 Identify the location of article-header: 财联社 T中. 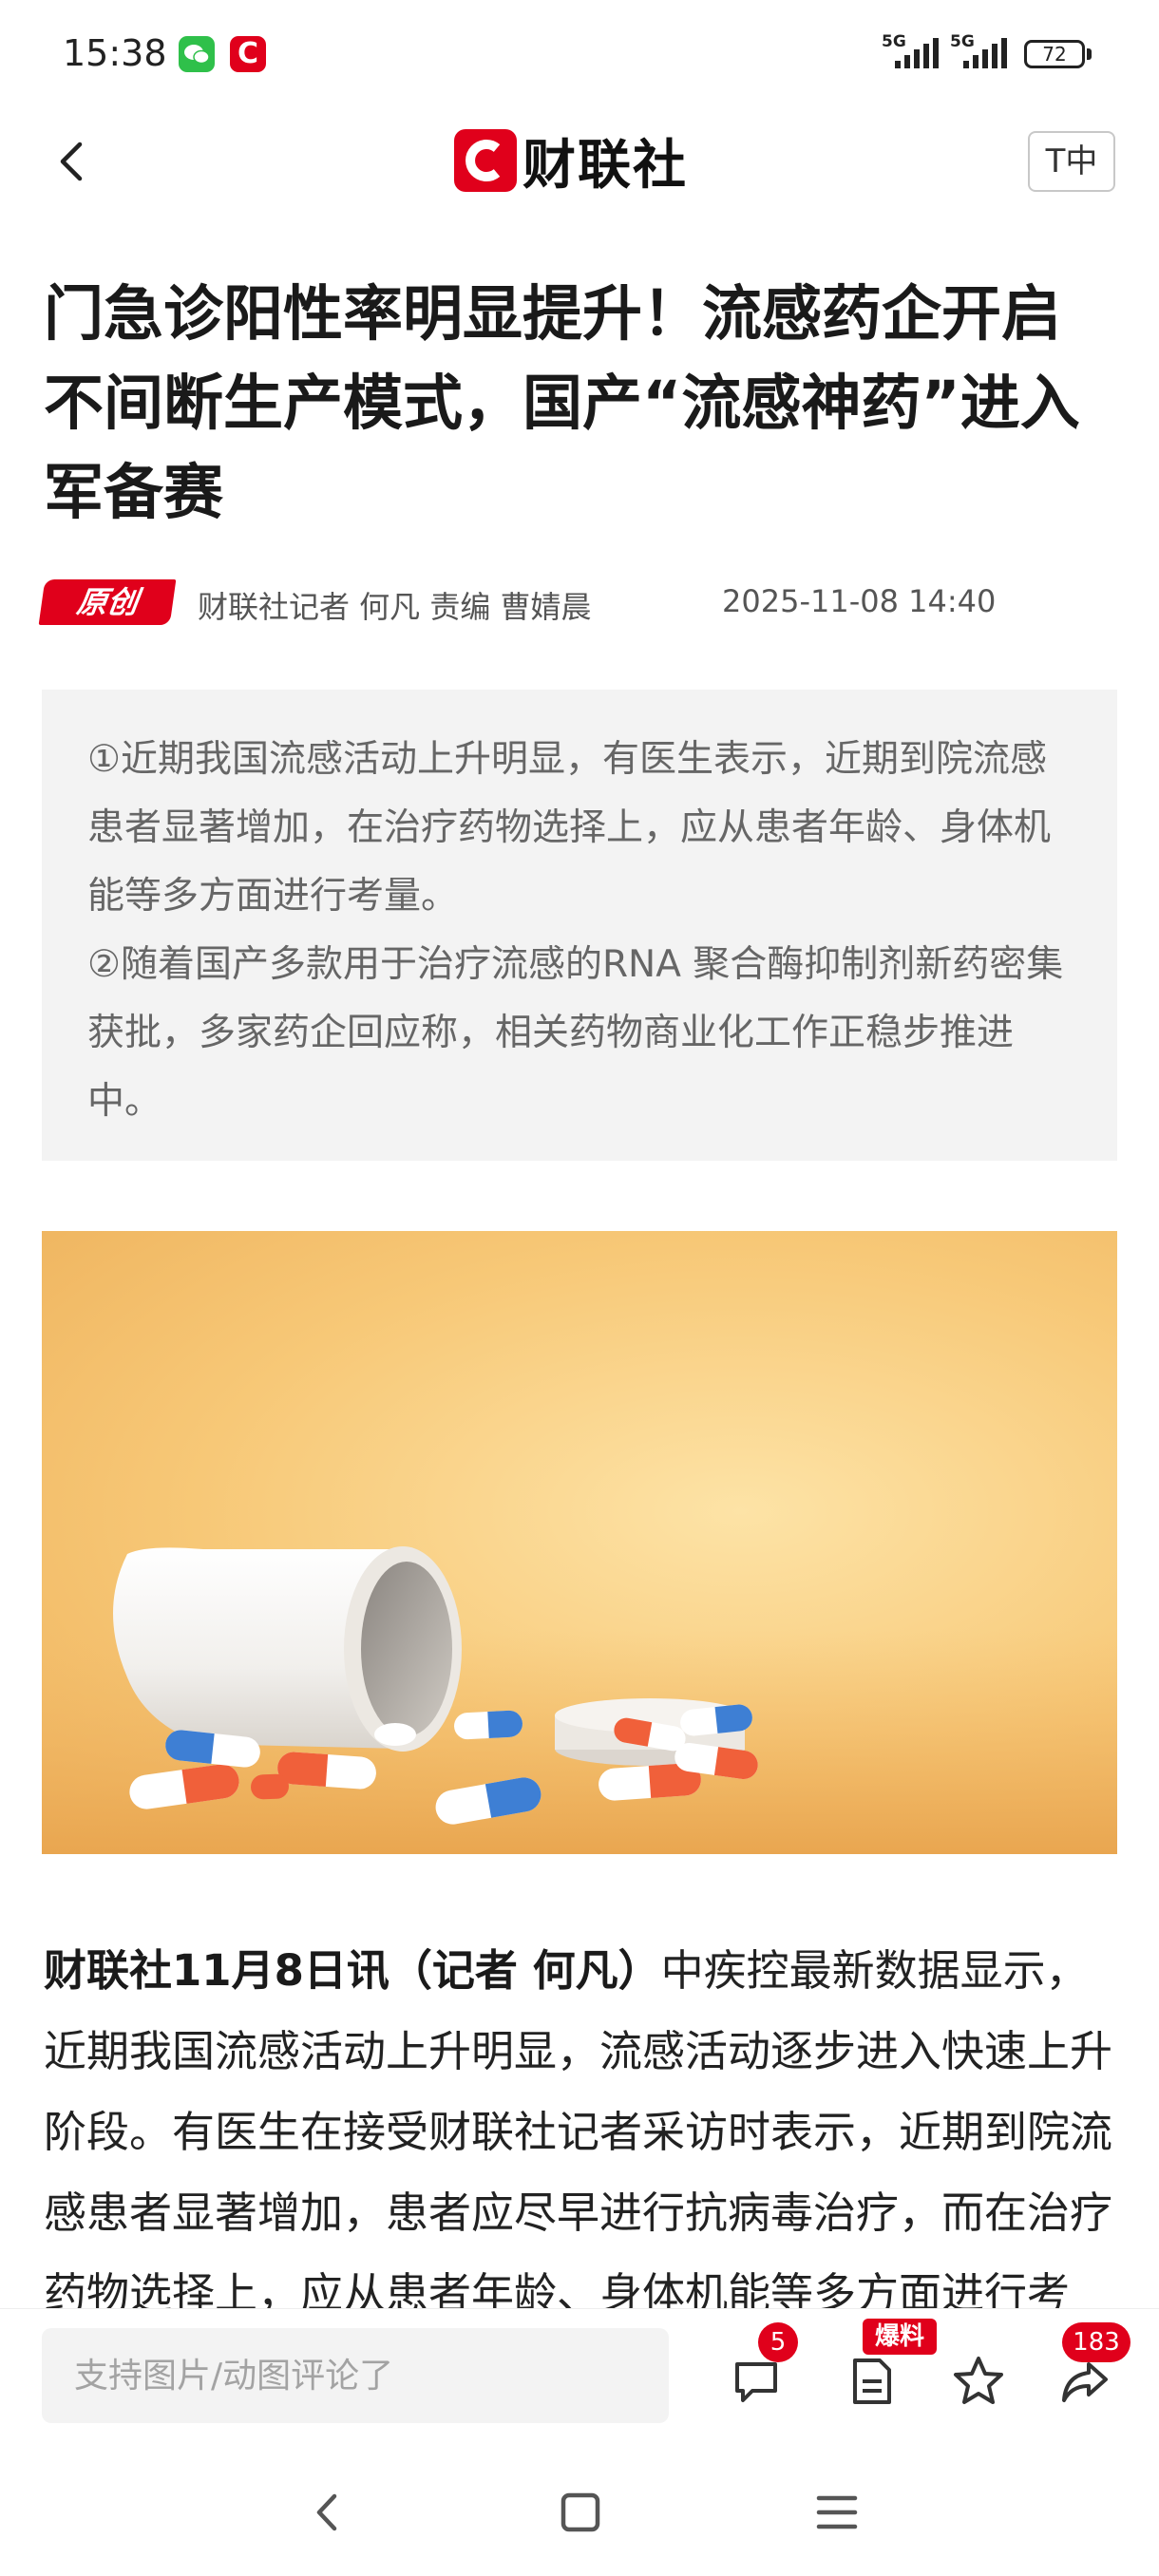
(579, 161).